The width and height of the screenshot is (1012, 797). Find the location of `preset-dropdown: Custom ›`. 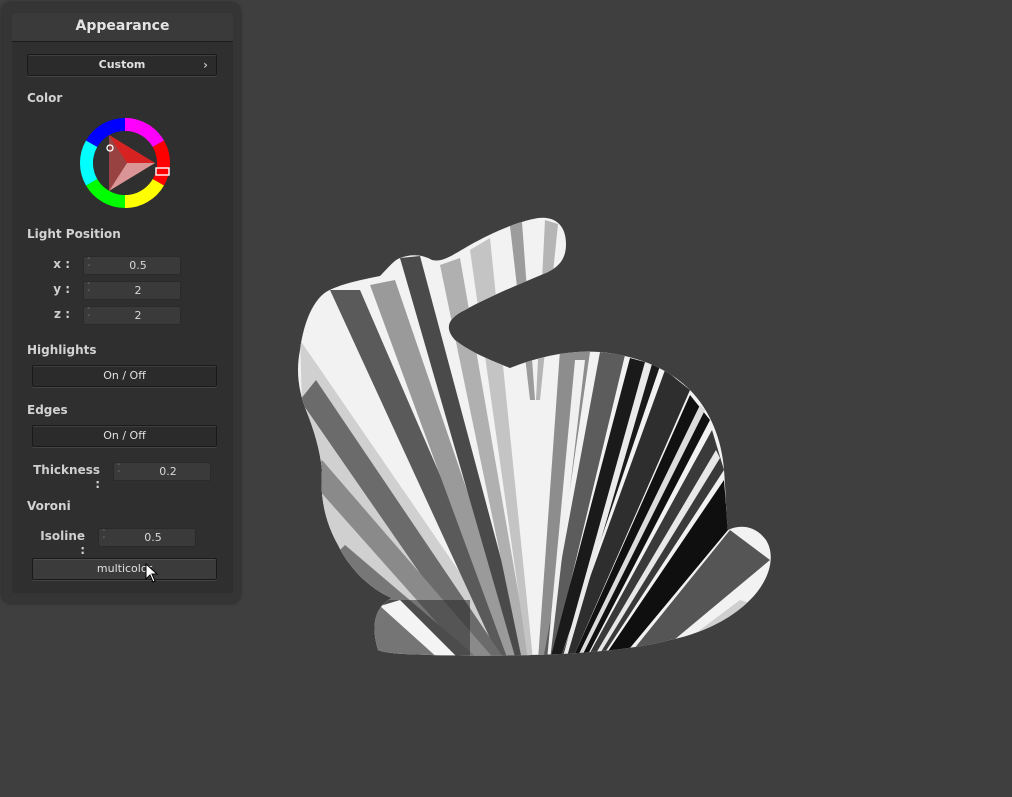

preset-dropdown: Custom › is located at coordinates (122, 65).